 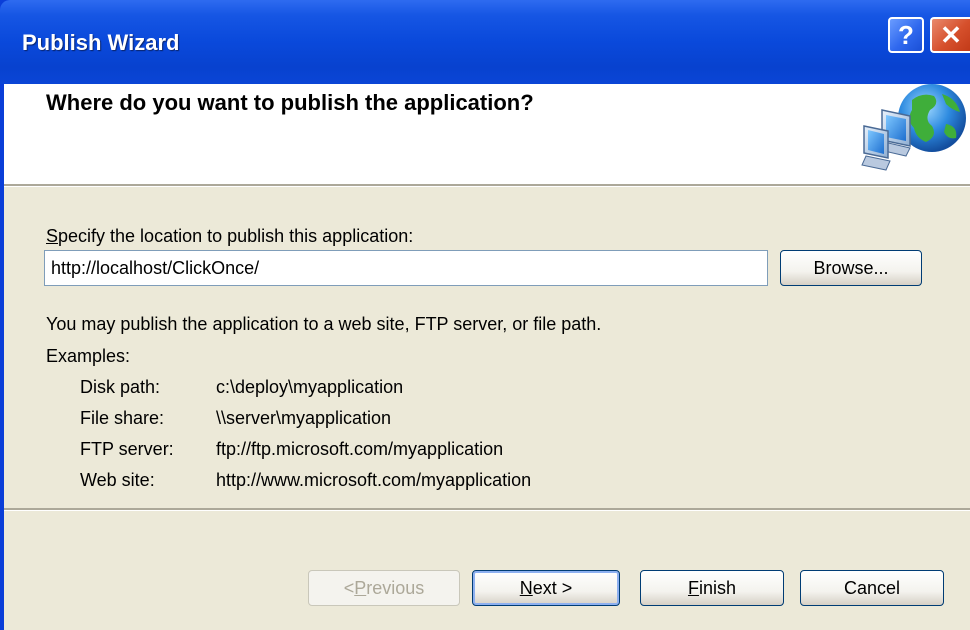 I want to click on cancel-button-label: Cancel, so click(x=872, y=587).